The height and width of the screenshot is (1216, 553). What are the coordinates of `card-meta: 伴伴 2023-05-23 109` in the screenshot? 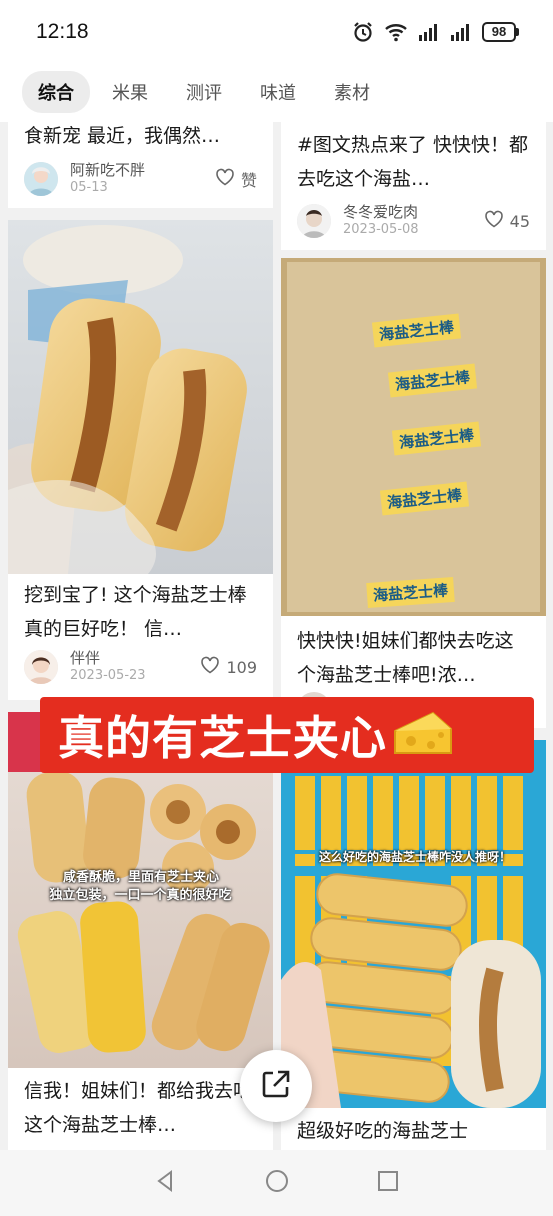 It's located at (140, 667).